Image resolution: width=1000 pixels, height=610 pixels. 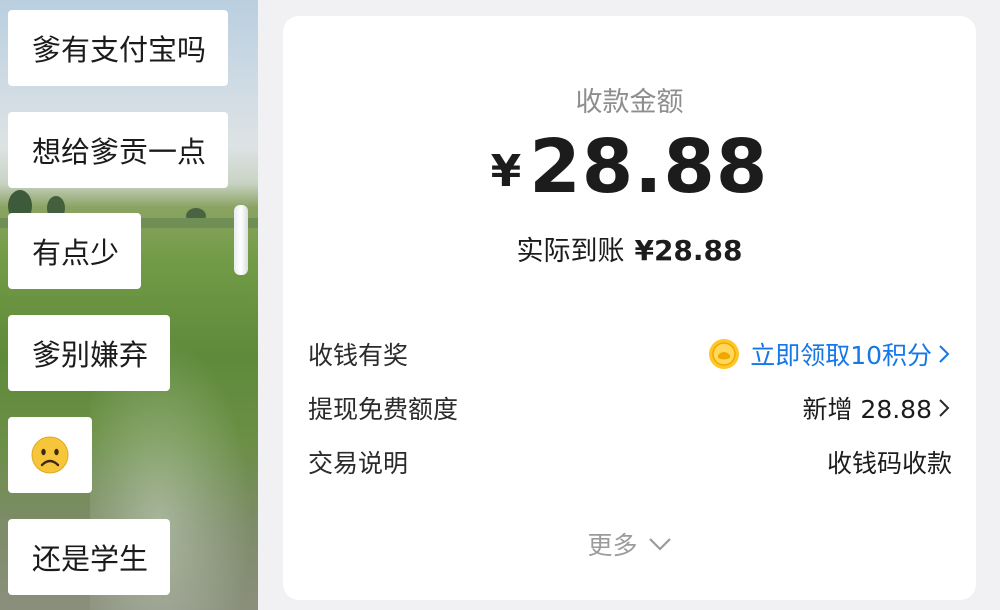 What do you see at coordinates (724, 354) in the screenshot?
I see `coin-icon` at bounding box center [724, 354].